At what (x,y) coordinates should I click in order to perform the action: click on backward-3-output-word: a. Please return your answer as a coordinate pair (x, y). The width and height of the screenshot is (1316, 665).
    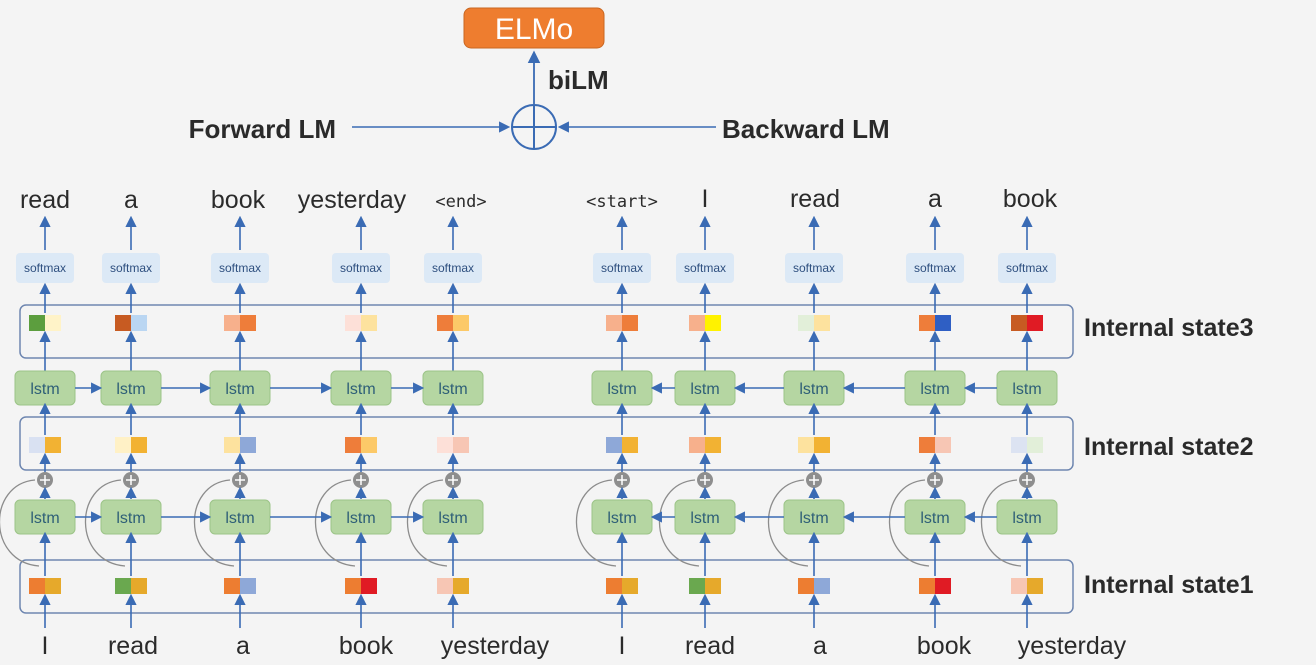
    Looking at the image, I should click on (935, 199).